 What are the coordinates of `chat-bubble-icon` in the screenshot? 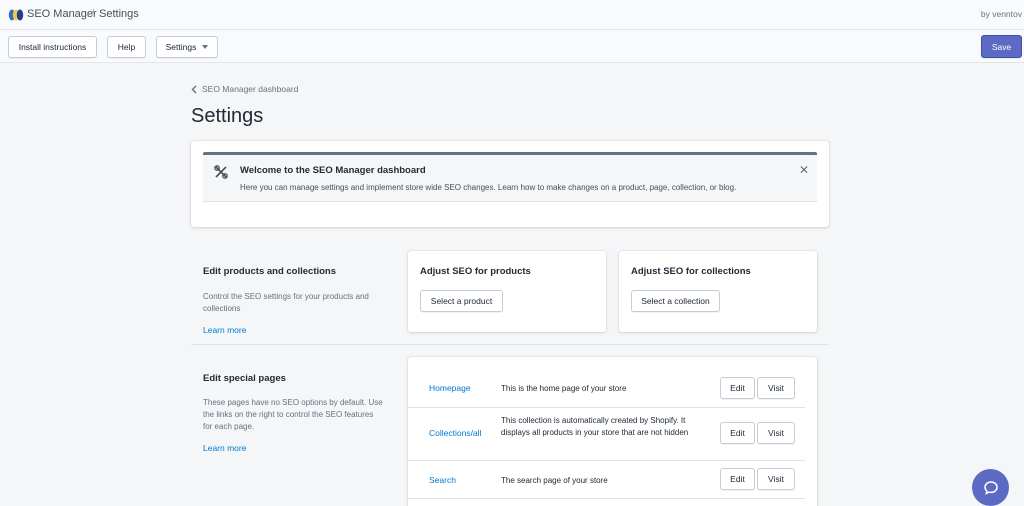 It's located at (990, 487).